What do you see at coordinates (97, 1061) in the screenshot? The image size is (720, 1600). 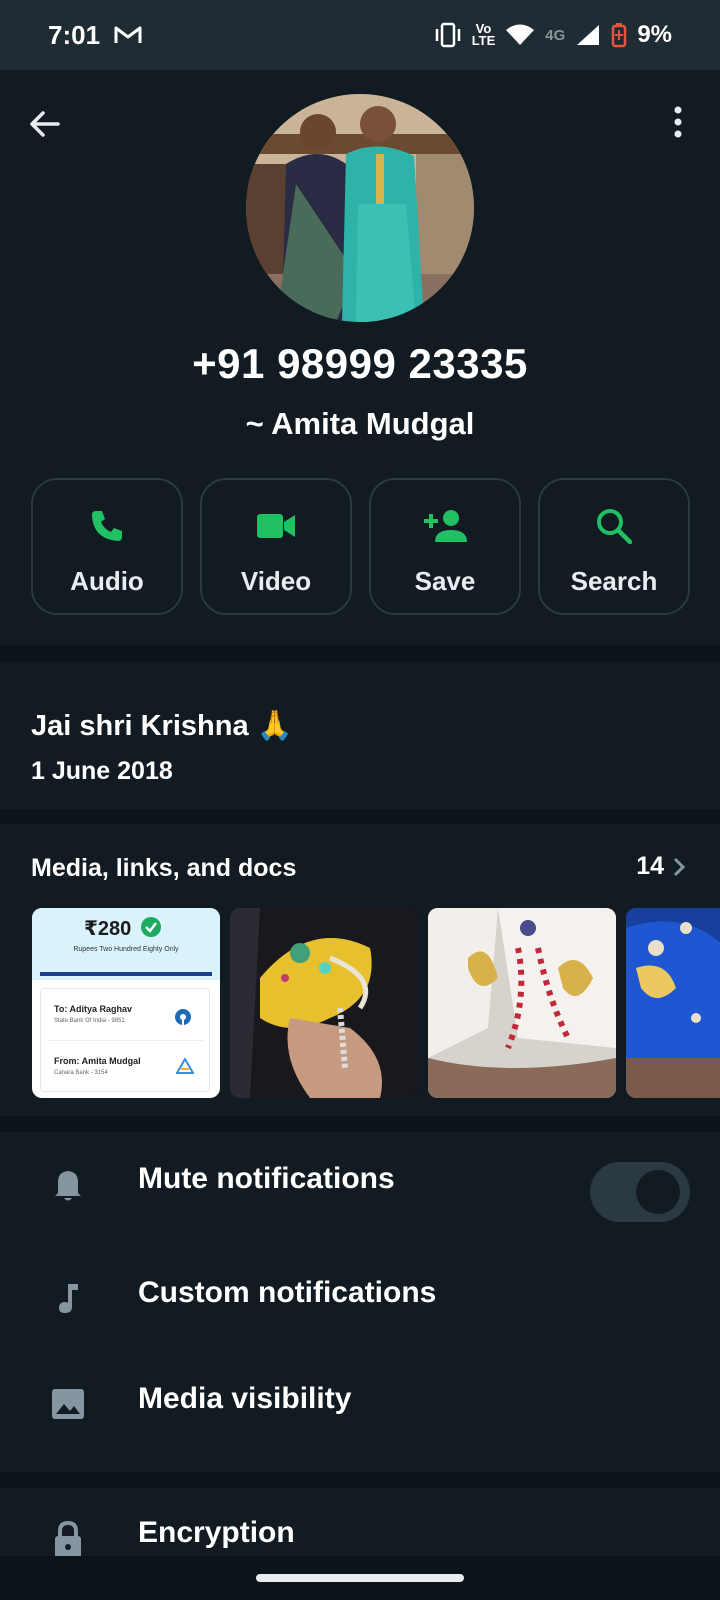 I see `receipt-from: From: Amita Mudgal` at bounding box center [97, 1061].